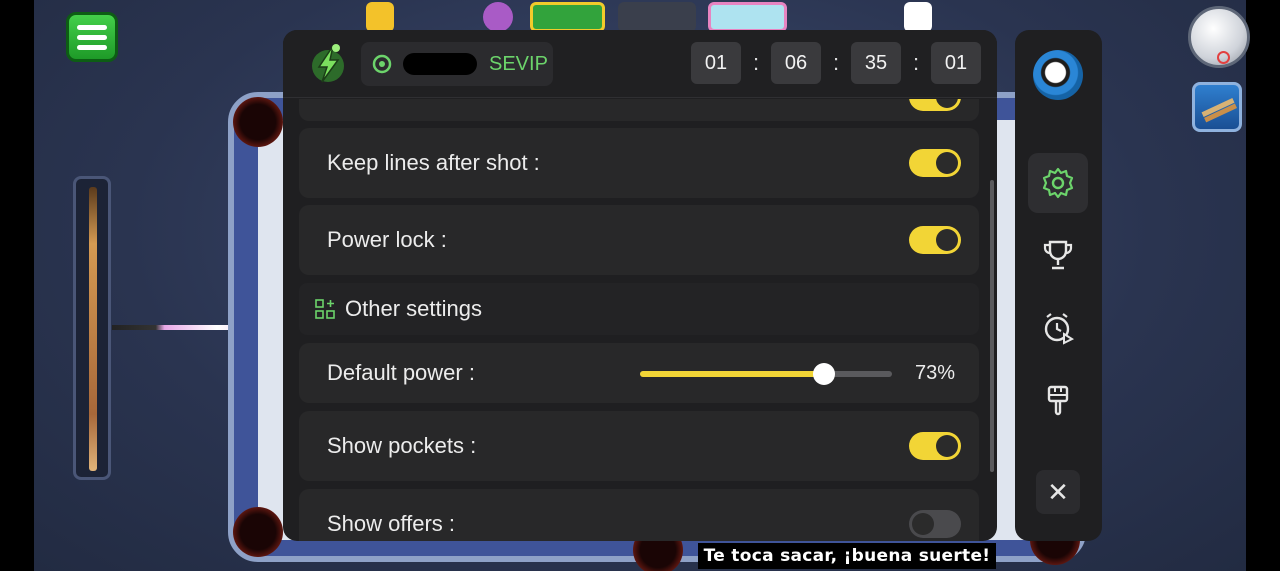 Image resolution: width=1280 pixels, height=571 pixels. I want to click on brush-icon, so click(1058, 400).